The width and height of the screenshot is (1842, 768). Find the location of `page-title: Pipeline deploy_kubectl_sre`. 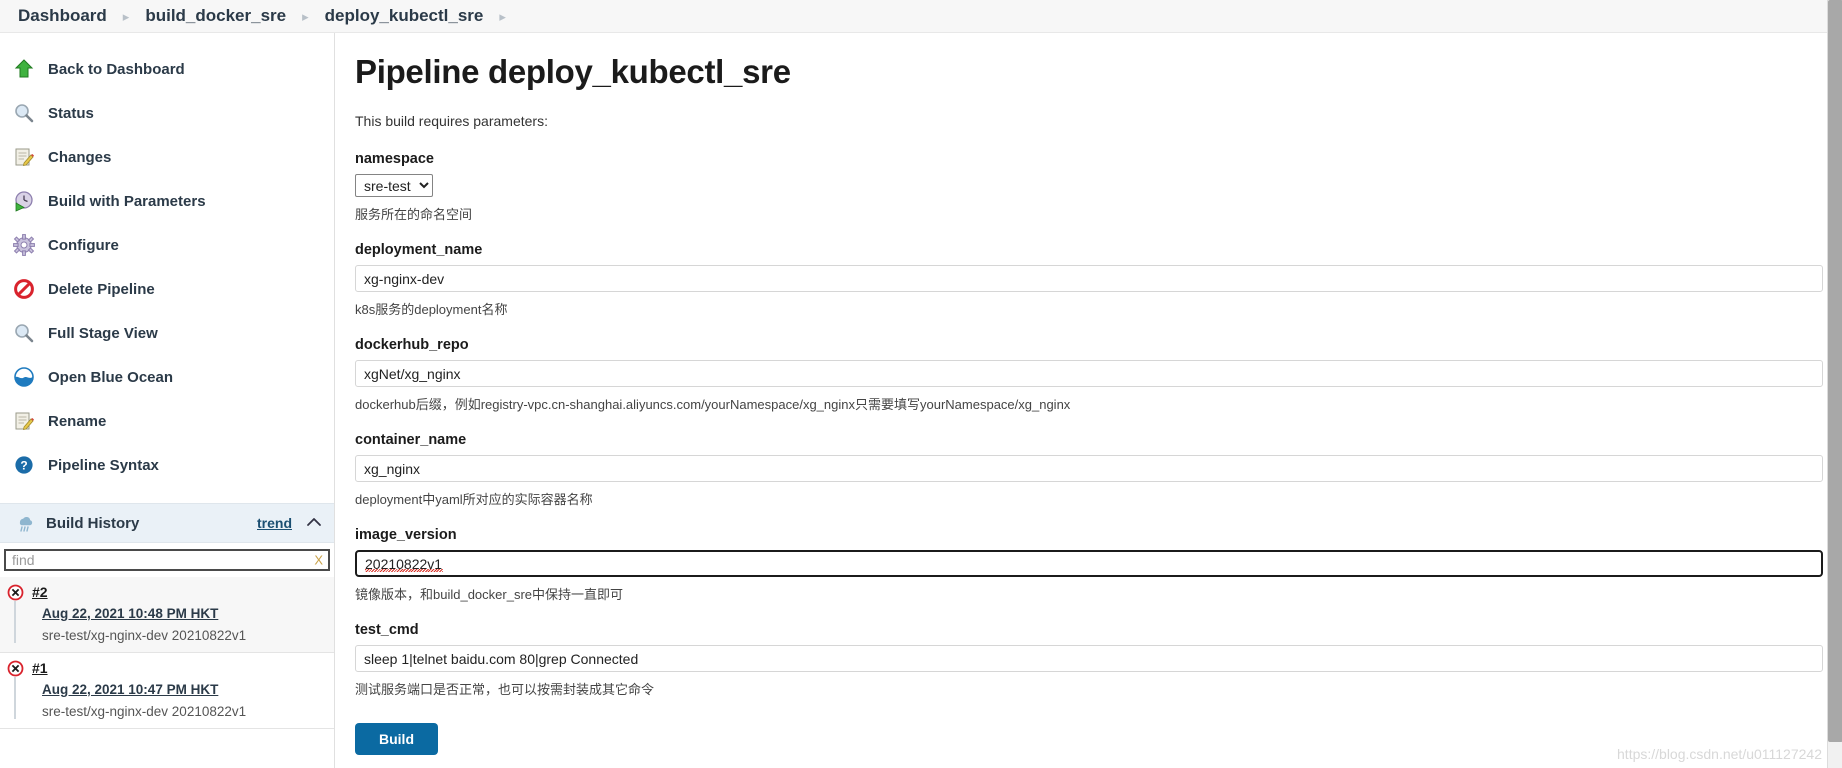

page-title: Pipeline deploy_kubectl_sre is located at coordinates (573, 71).